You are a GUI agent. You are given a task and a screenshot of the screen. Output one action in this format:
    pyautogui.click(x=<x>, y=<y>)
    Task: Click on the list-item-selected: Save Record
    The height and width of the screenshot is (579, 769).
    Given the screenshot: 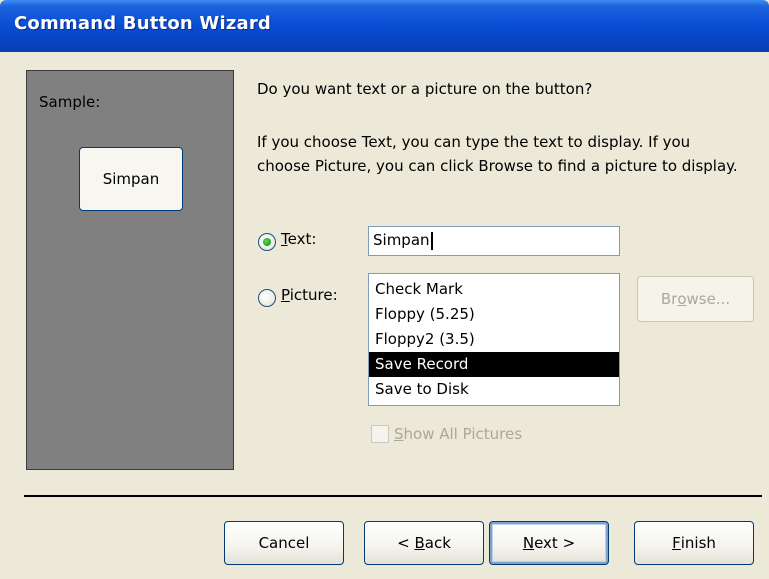 What is the action you would take?
    pyautogui.click(x=494, y=364)
    